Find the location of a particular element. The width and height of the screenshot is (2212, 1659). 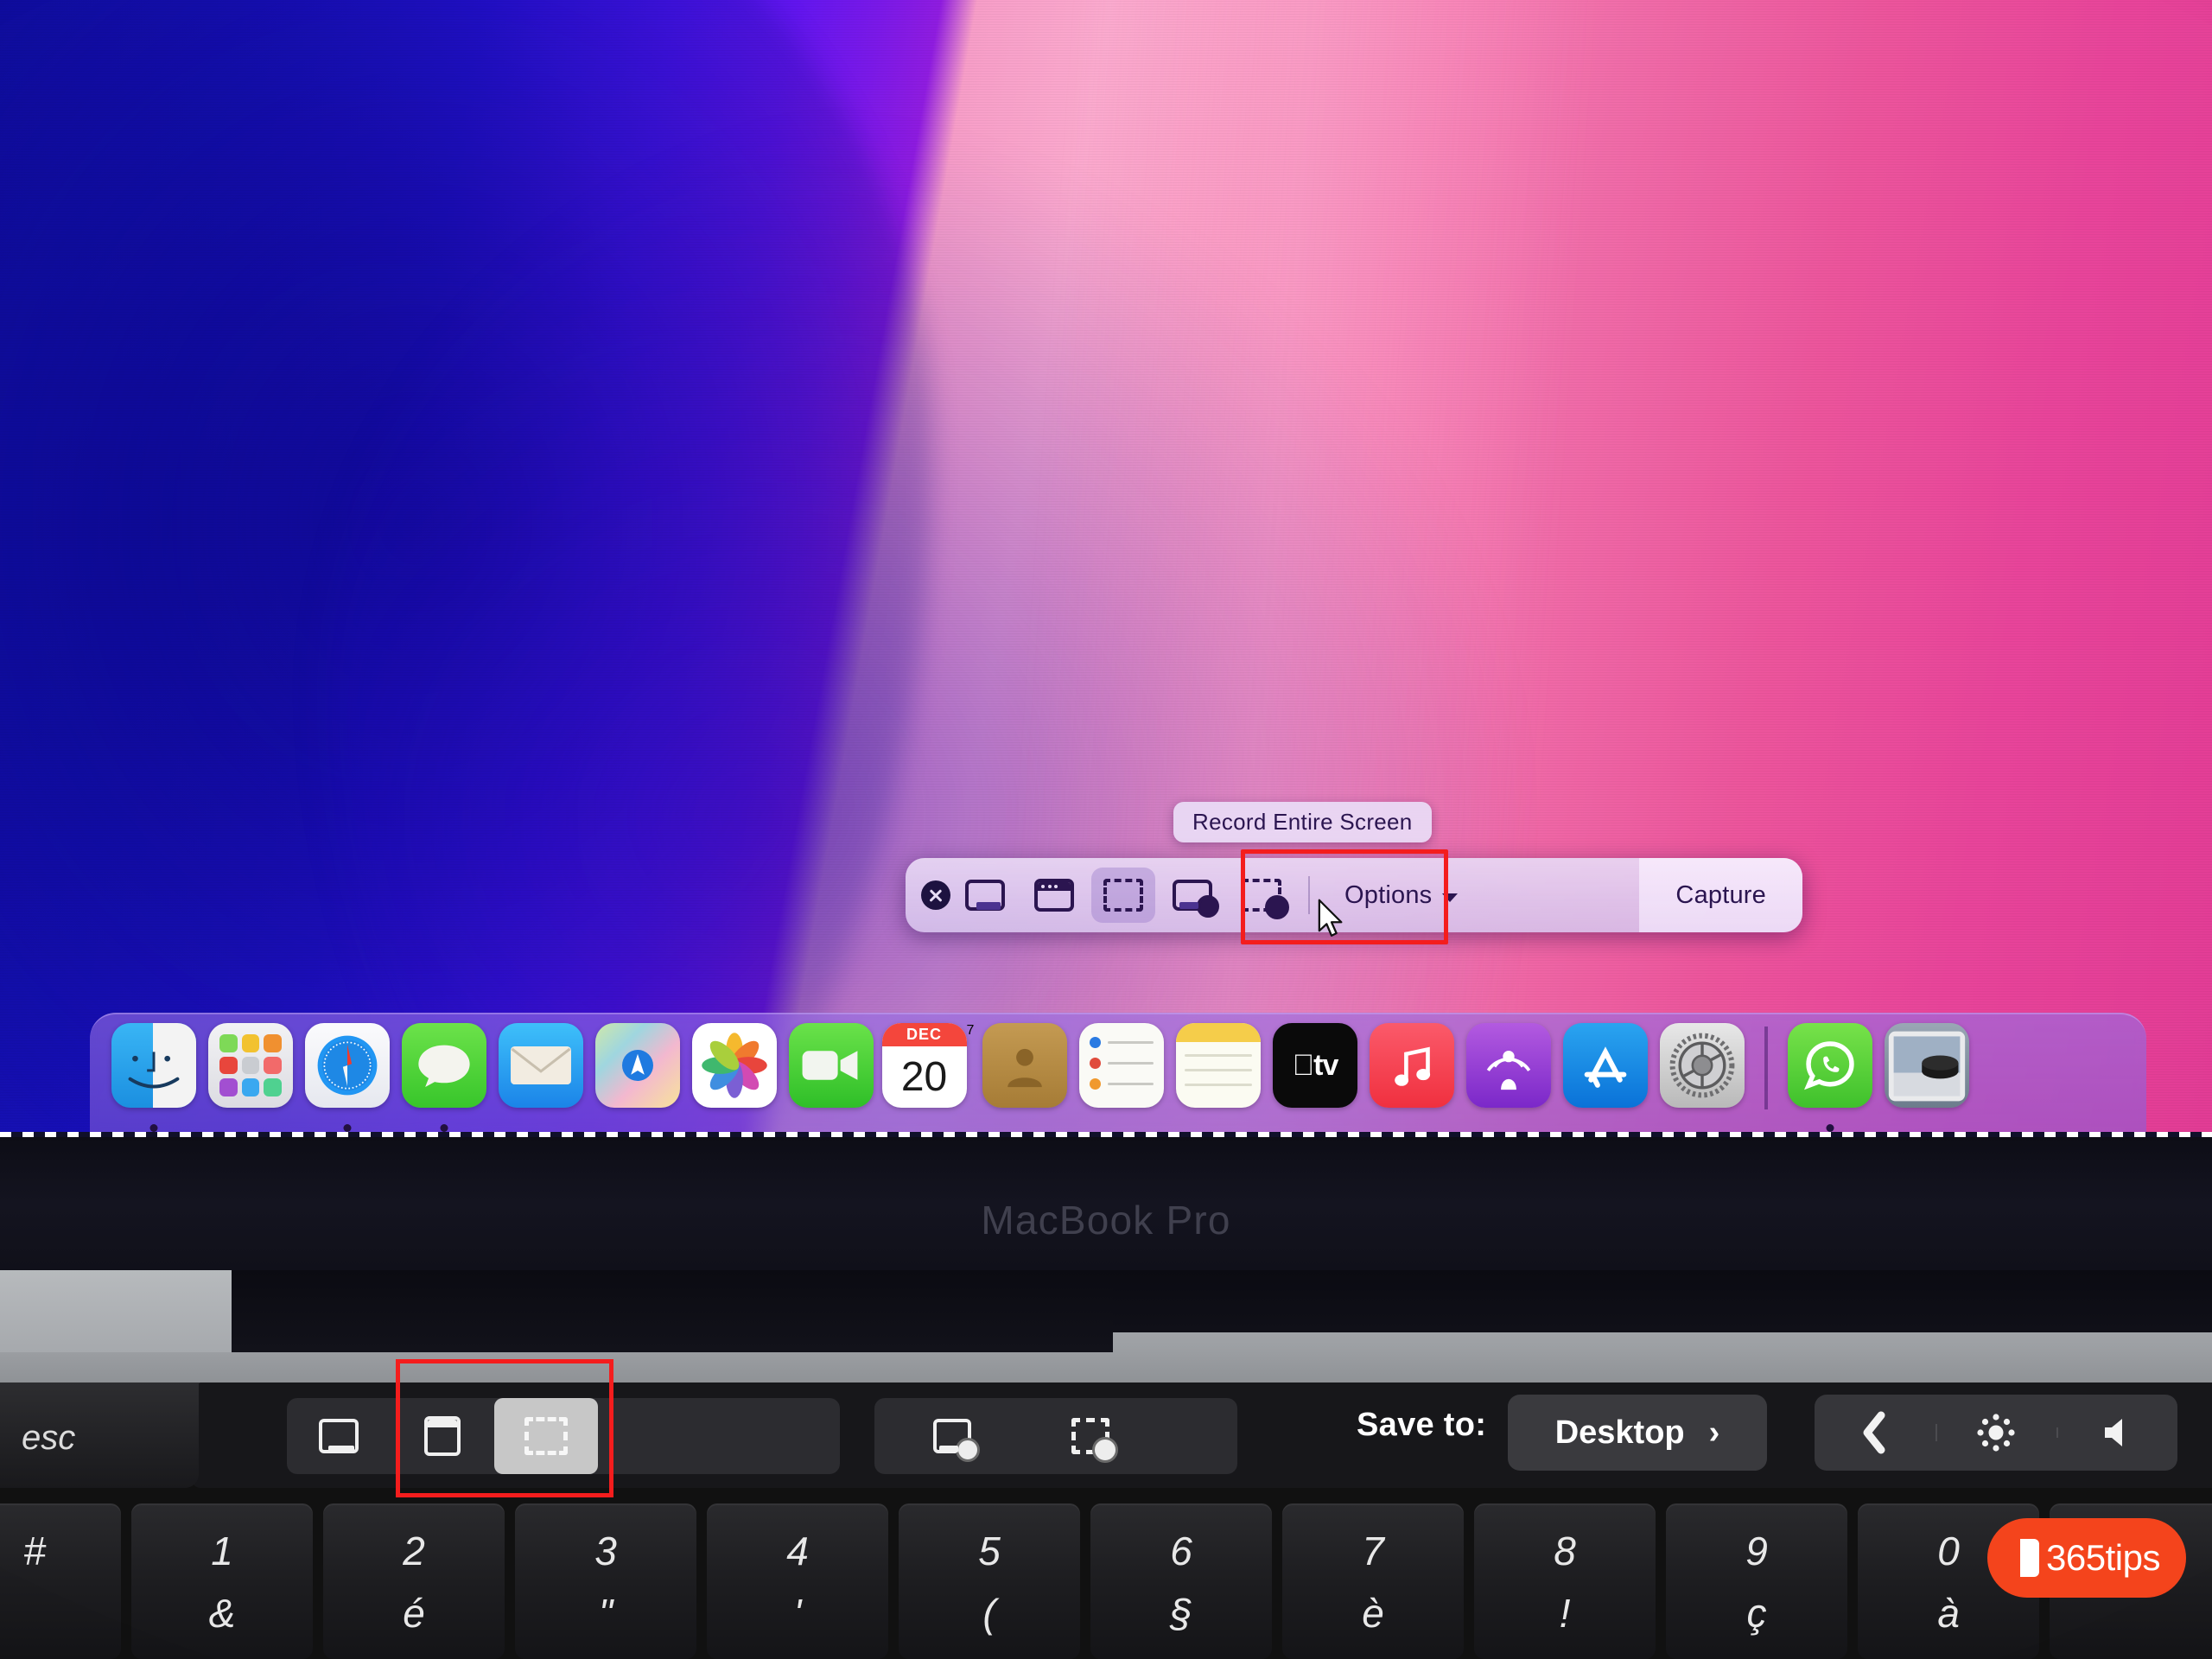

watermark-text: 365tips is located at coordinates (2103, 1557).